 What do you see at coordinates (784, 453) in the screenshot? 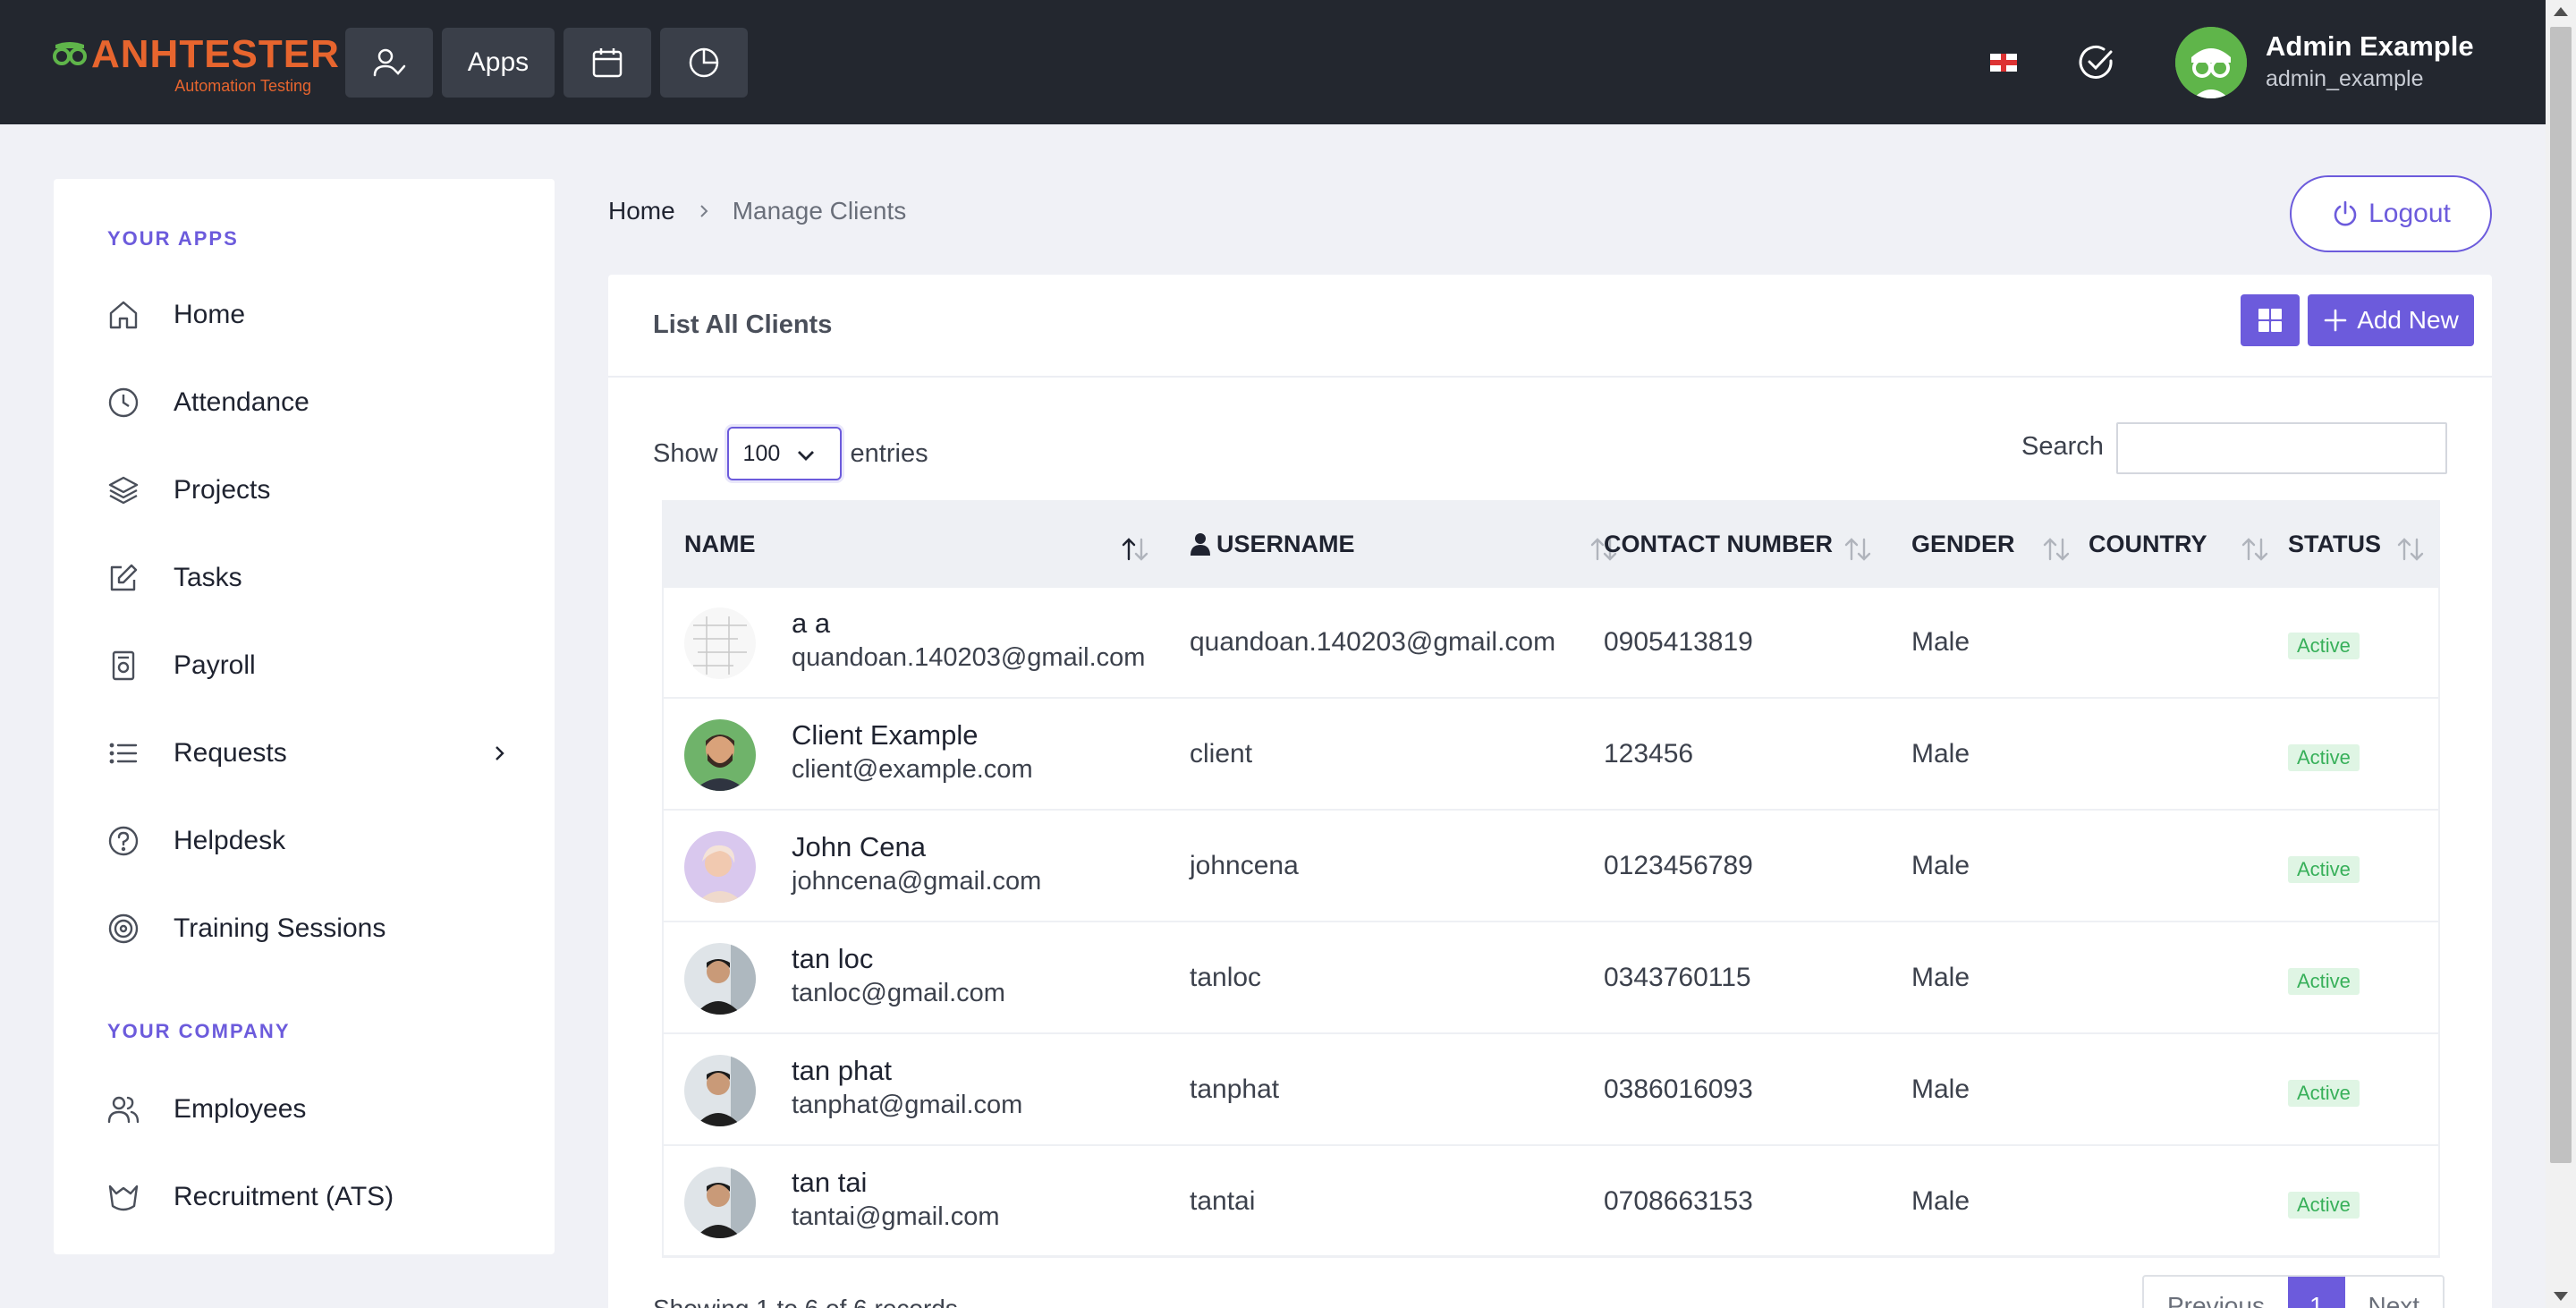
I see `entries-select: 100` at bounding box center [784, 453].